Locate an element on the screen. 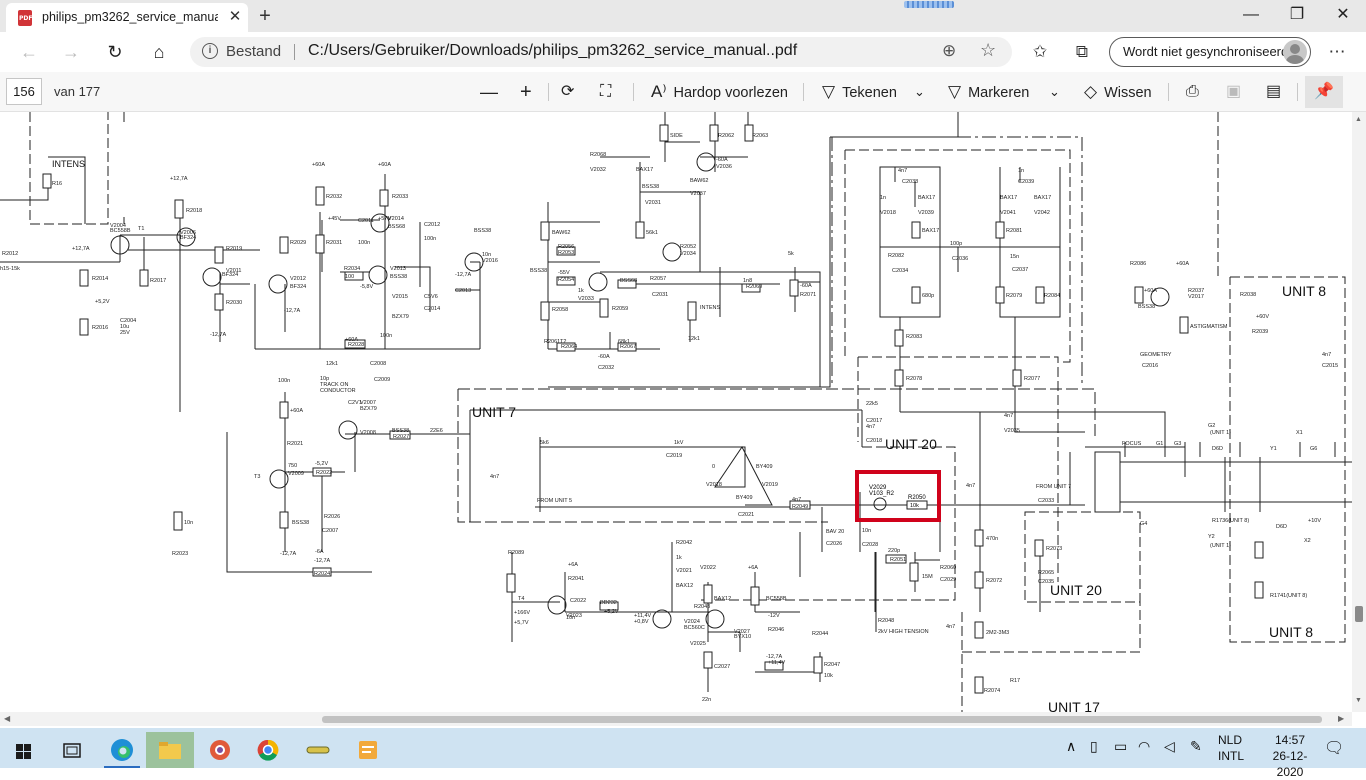 The width and height of the screenshot is (1366, 780). vertical-scrollbar: ▲ ▼ is located at coordinates (1359, 412).